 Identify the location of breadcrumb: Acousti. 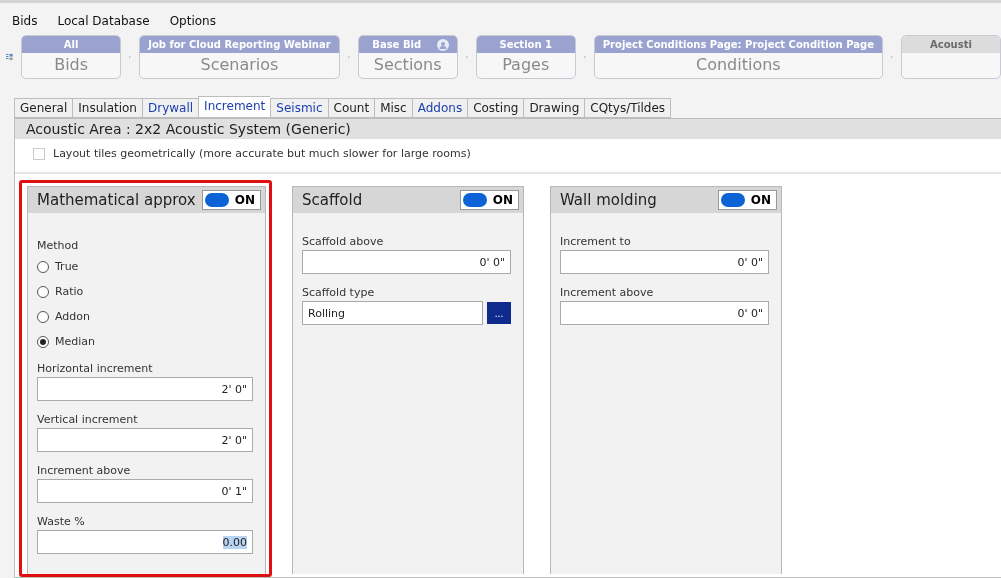
(951, 57).